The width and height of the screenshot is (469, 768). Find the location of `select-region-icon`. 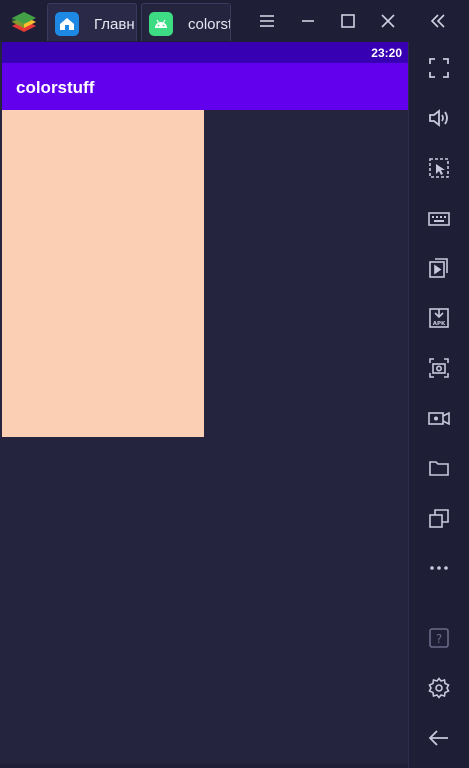

select-region-icon is located at coordinates (439, 168).